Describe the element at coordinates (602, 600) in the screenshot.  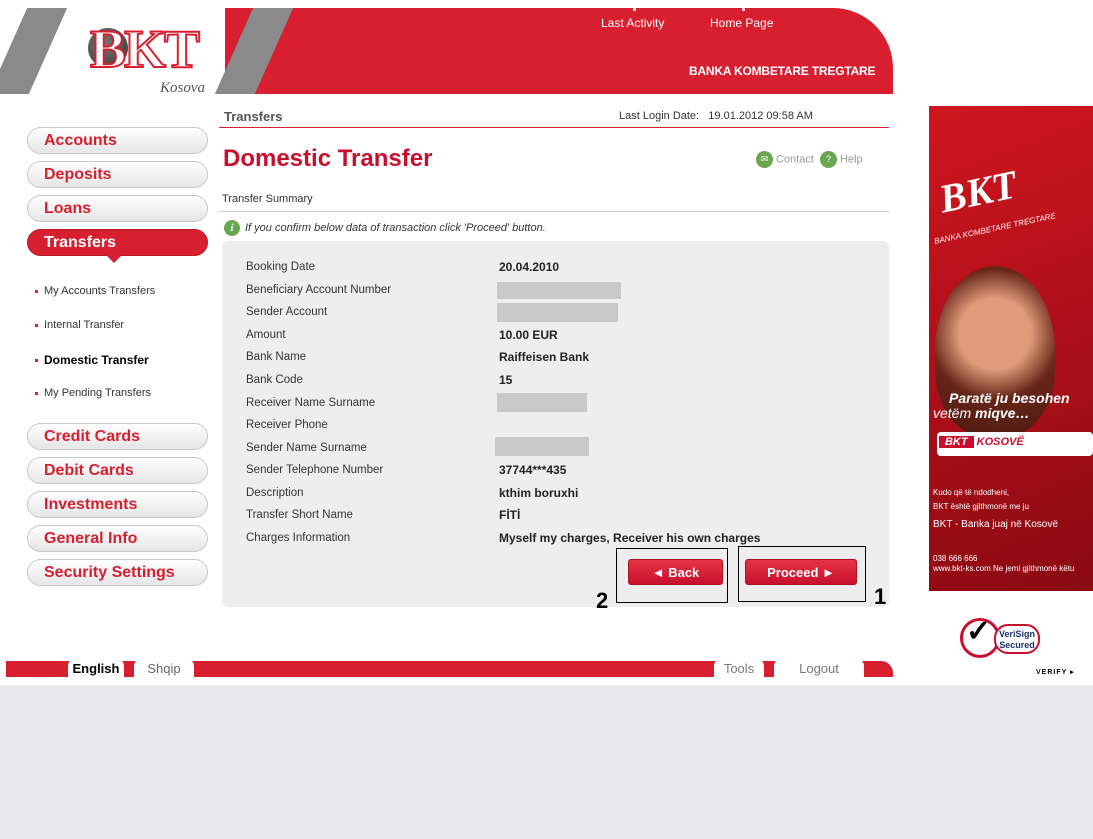
I see `callout-number-2: 2` at that location.